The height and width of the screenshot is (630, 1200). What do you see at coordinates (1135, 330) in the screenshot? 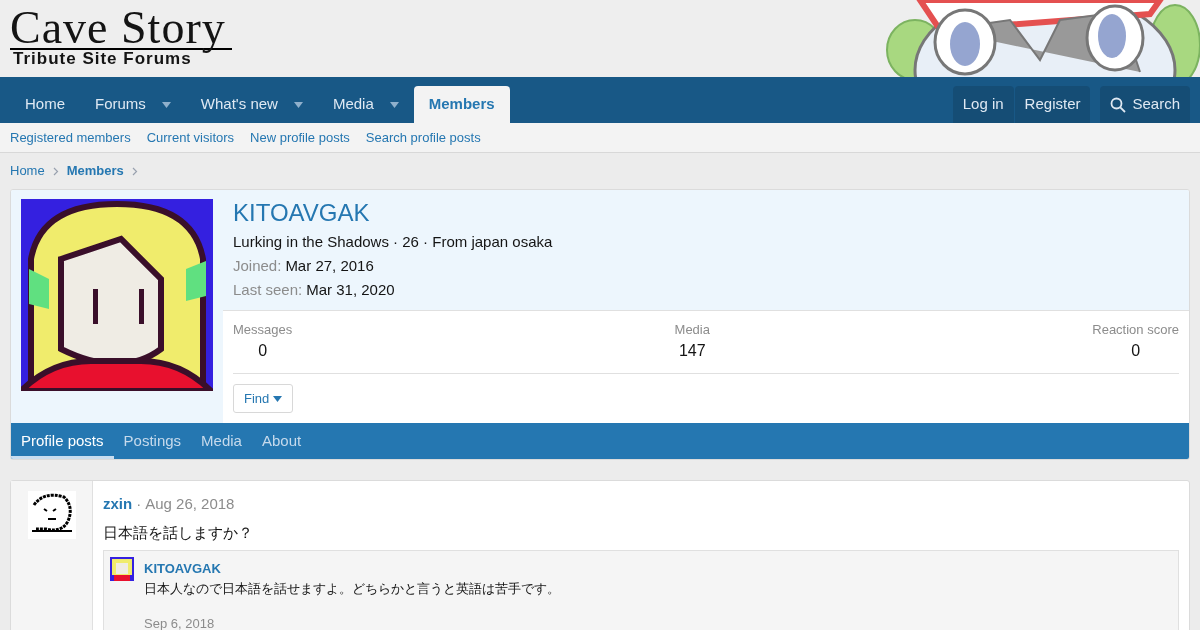
I see `stat-label: Reaction score` at bounding box center [1135, 330].